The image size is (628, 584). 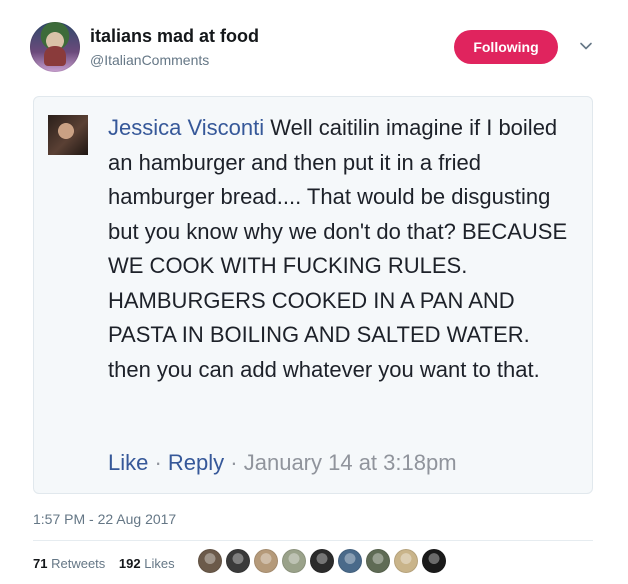 I want to click on comment-actions: Like · Reply · January 14 at 3:18pm, so click(x=282, y=463).